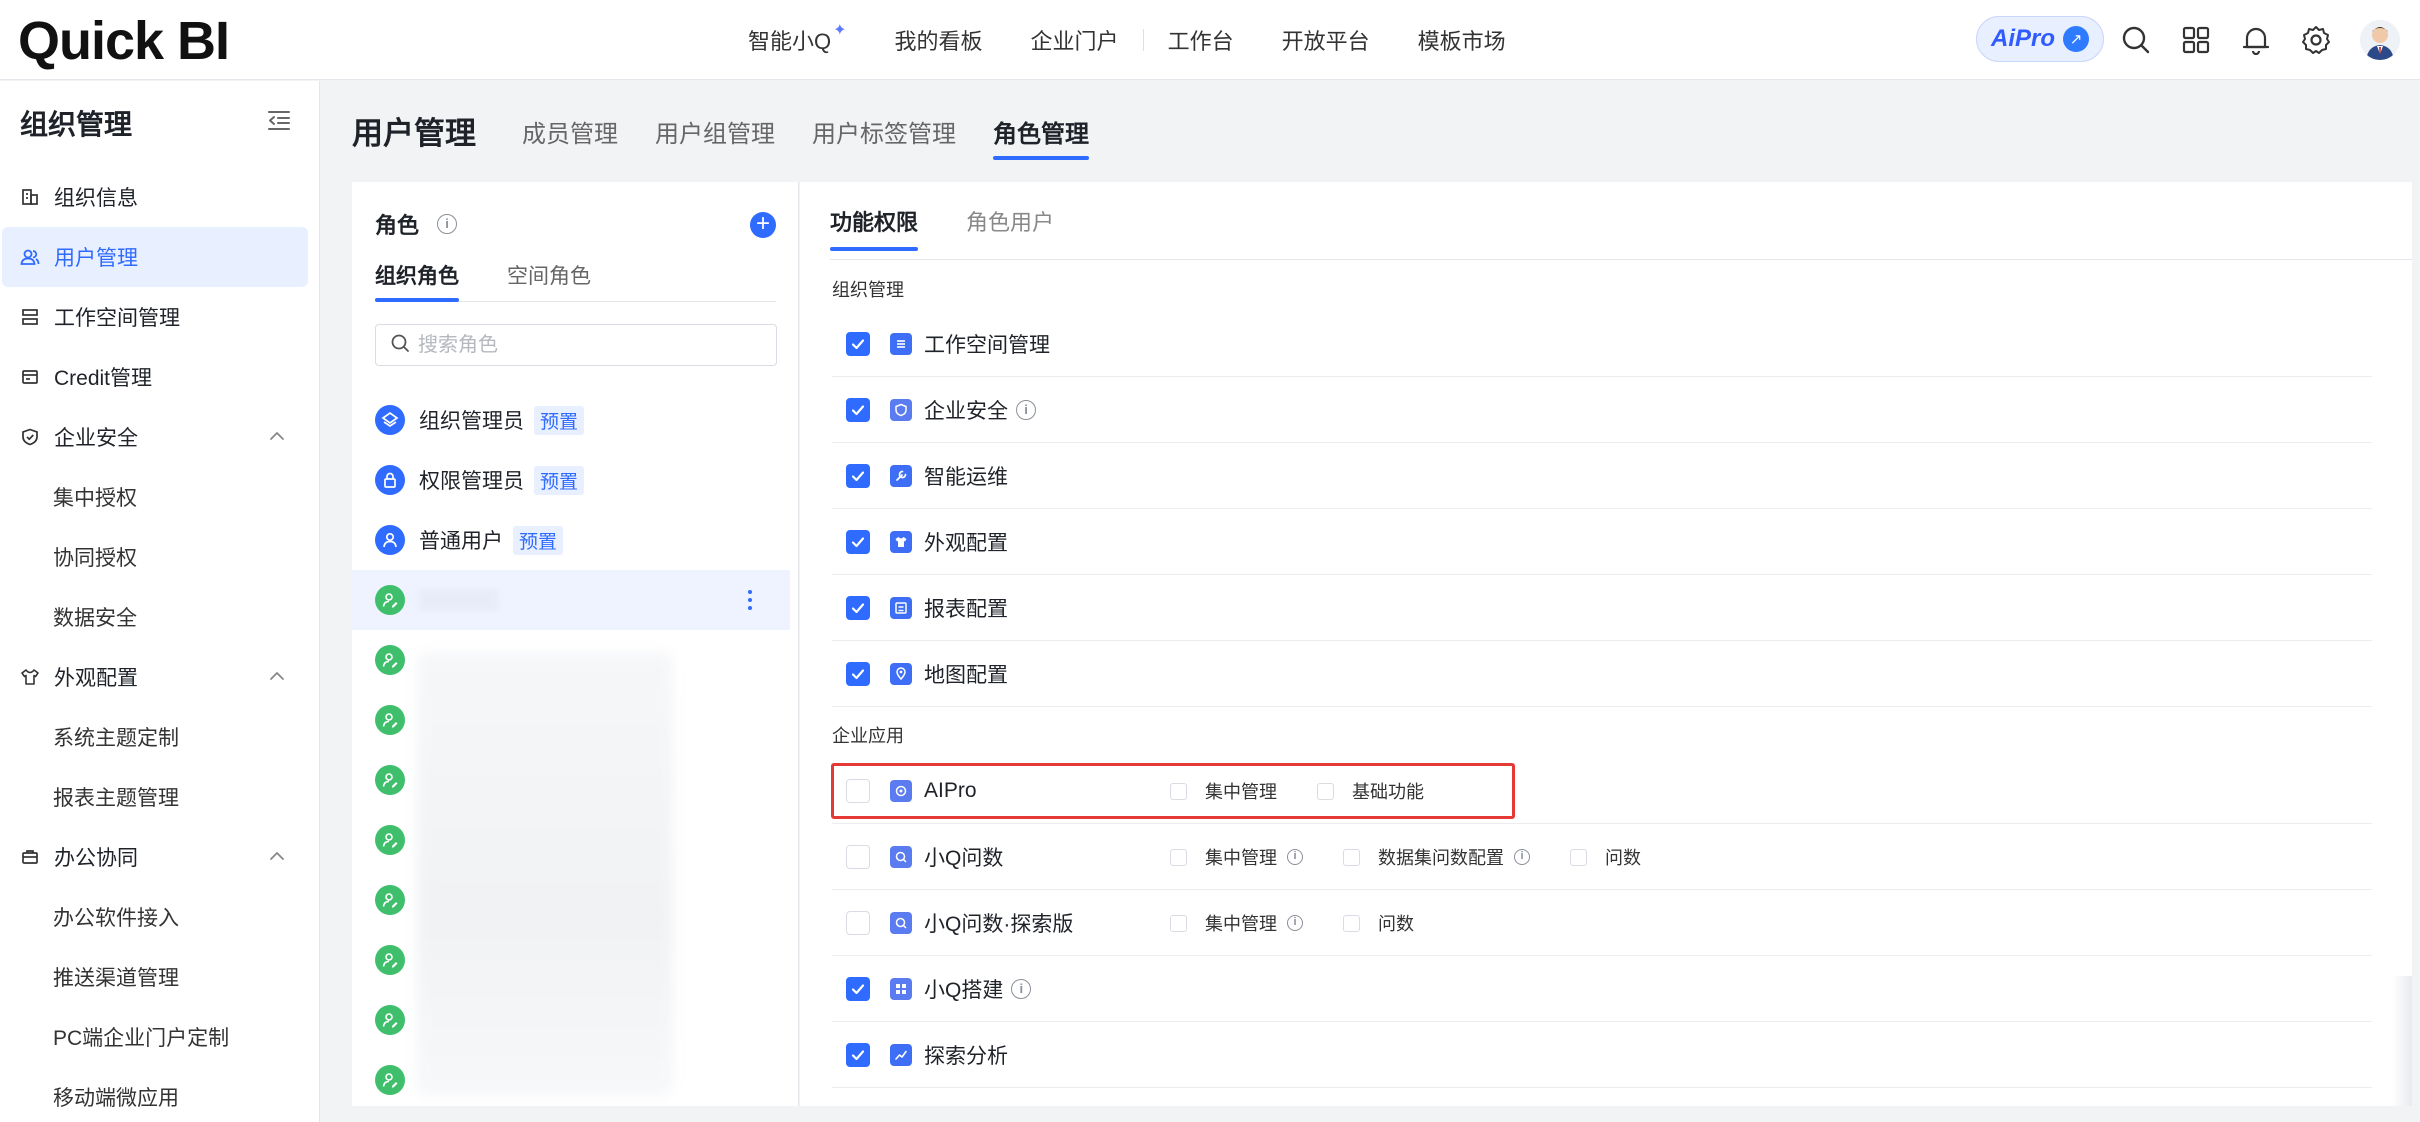  I want to click on apps-grid-icon, so click(2196, 40).